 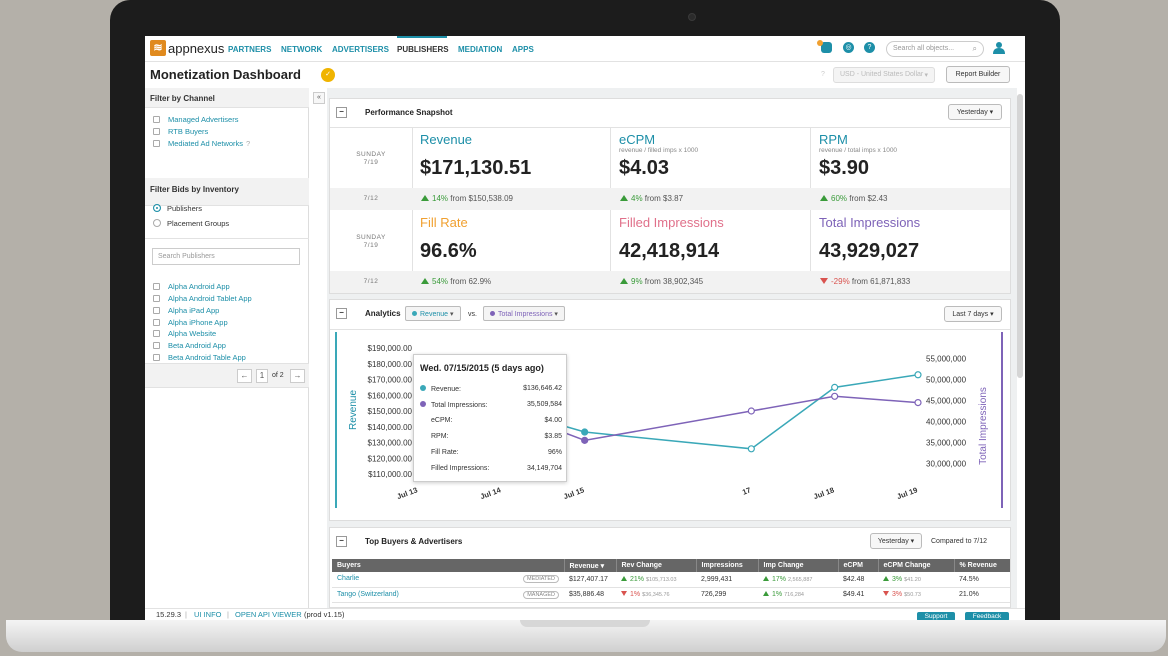 What do you see at coordinates (423, 49) in the screenshot?
I see `nav-publishers: PUBLISHERS` at bounding box center [423, 49].